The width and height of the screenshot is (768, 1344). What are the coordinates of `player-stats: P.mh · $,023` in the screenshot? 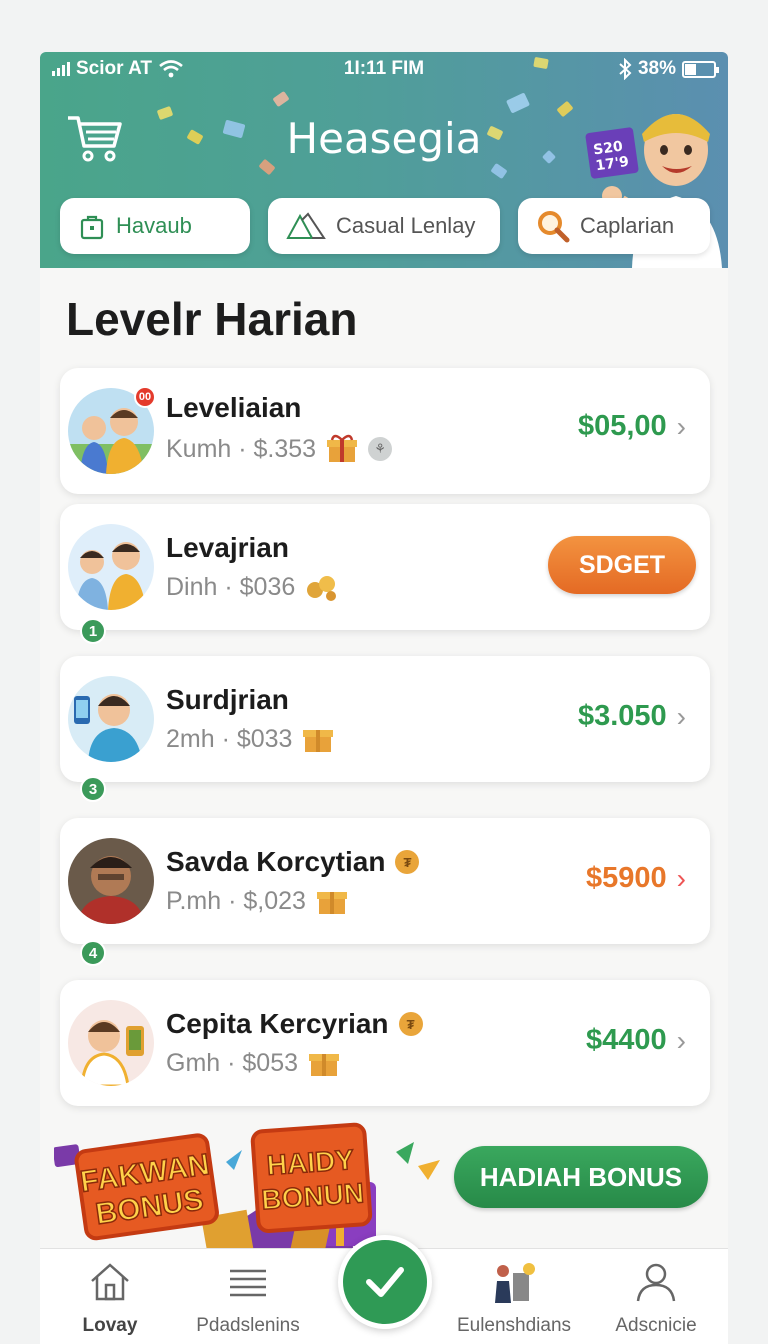 It's located at (236, 900).